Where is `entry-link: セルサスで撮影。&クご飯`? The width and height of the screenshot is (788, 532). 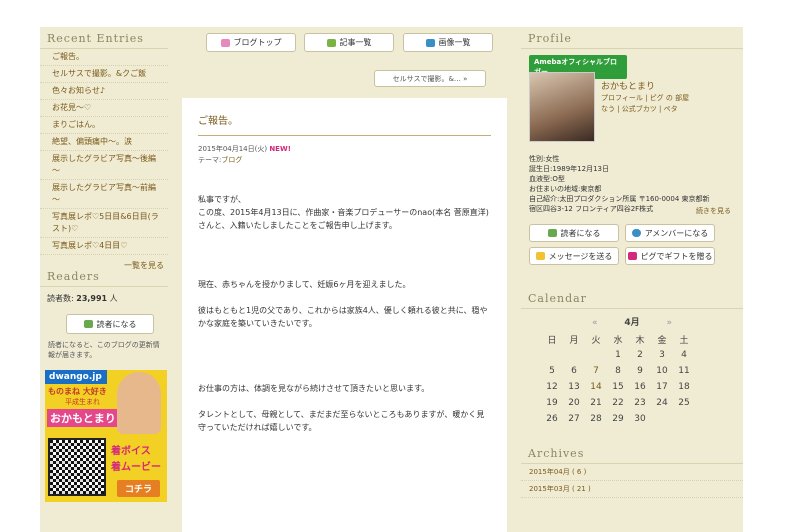 entry-link: セルサスで撮影。&クご飯 is located at coordinates (104, 74).